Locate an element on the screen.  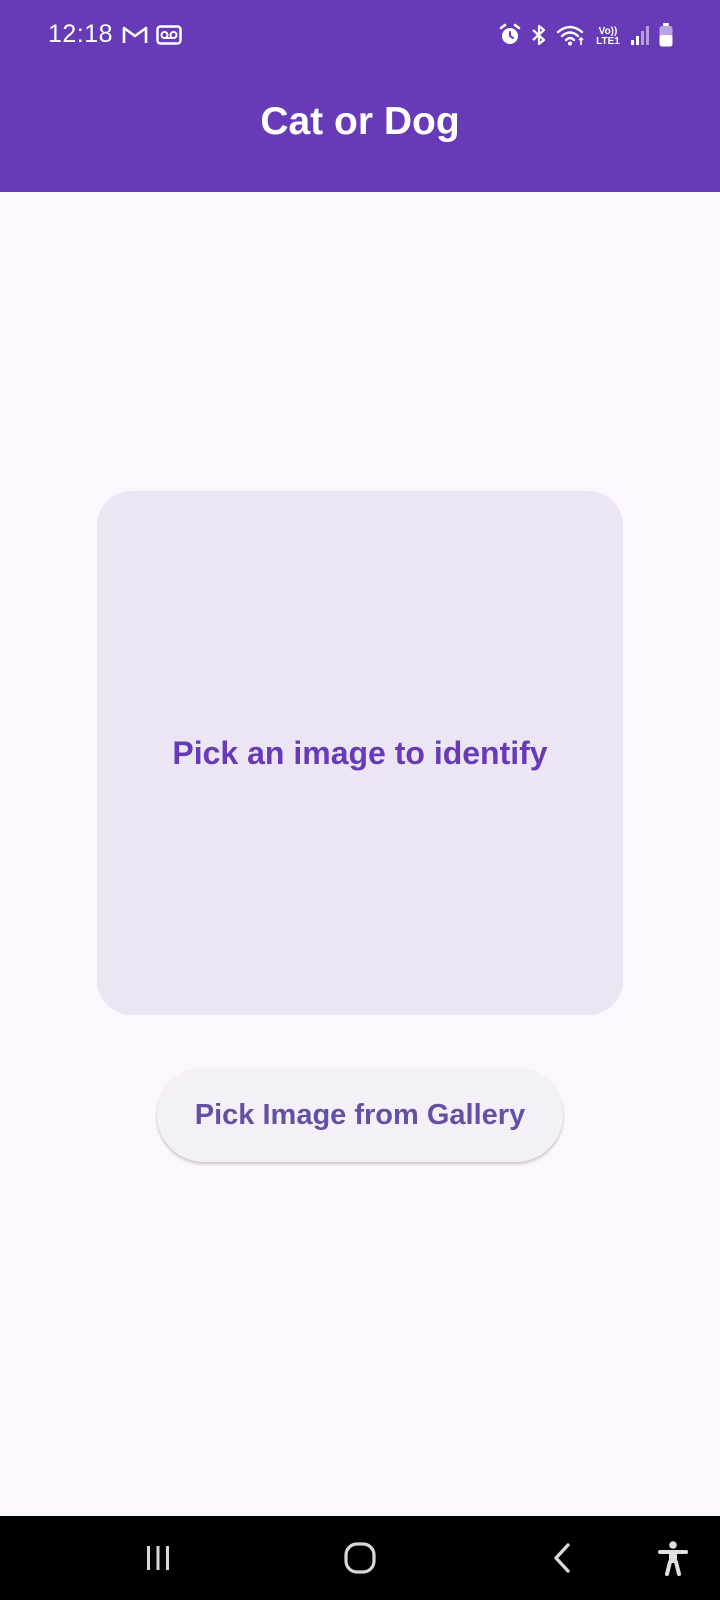
voicemail-icon is located at coordinates (169, 37).